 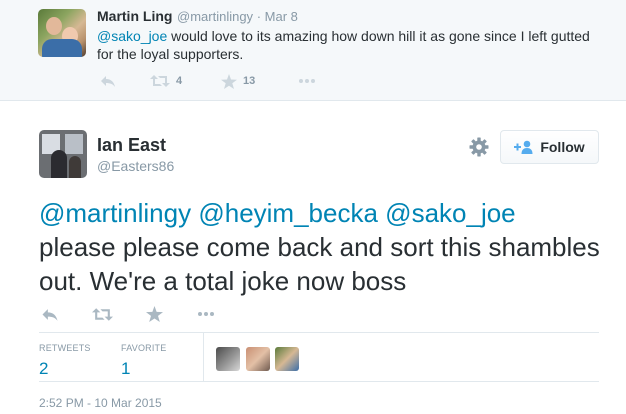 I want to click on avatar-window, so click(x=74, y=144).